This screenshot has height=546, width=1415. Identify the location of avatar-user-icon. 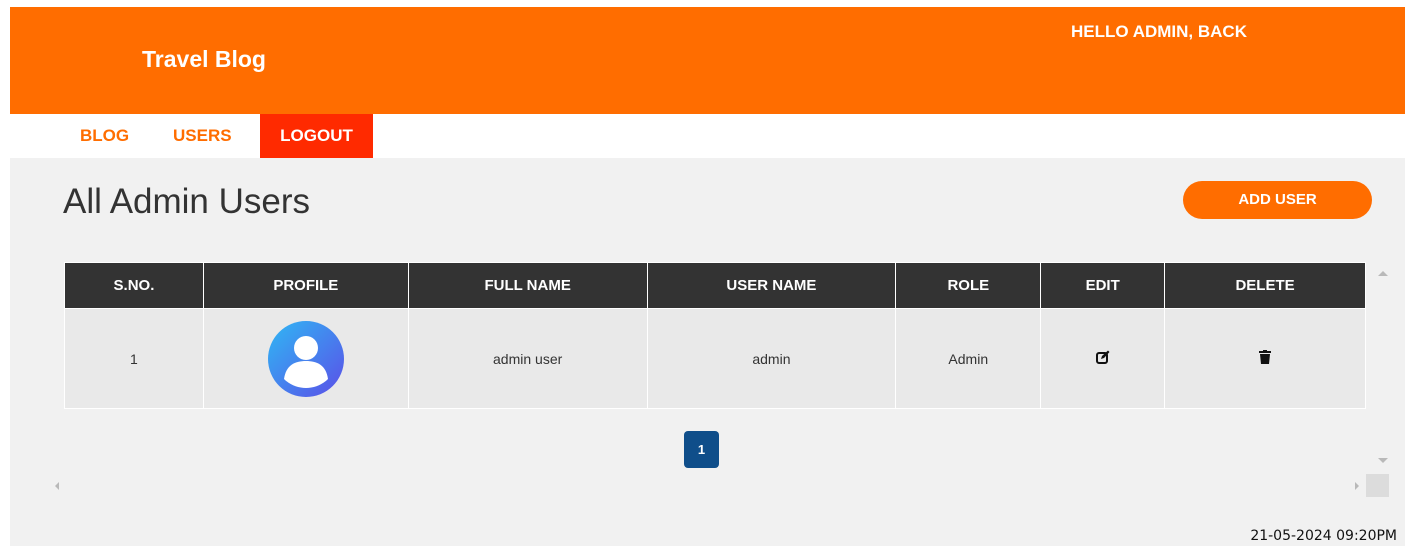
(305, 358).